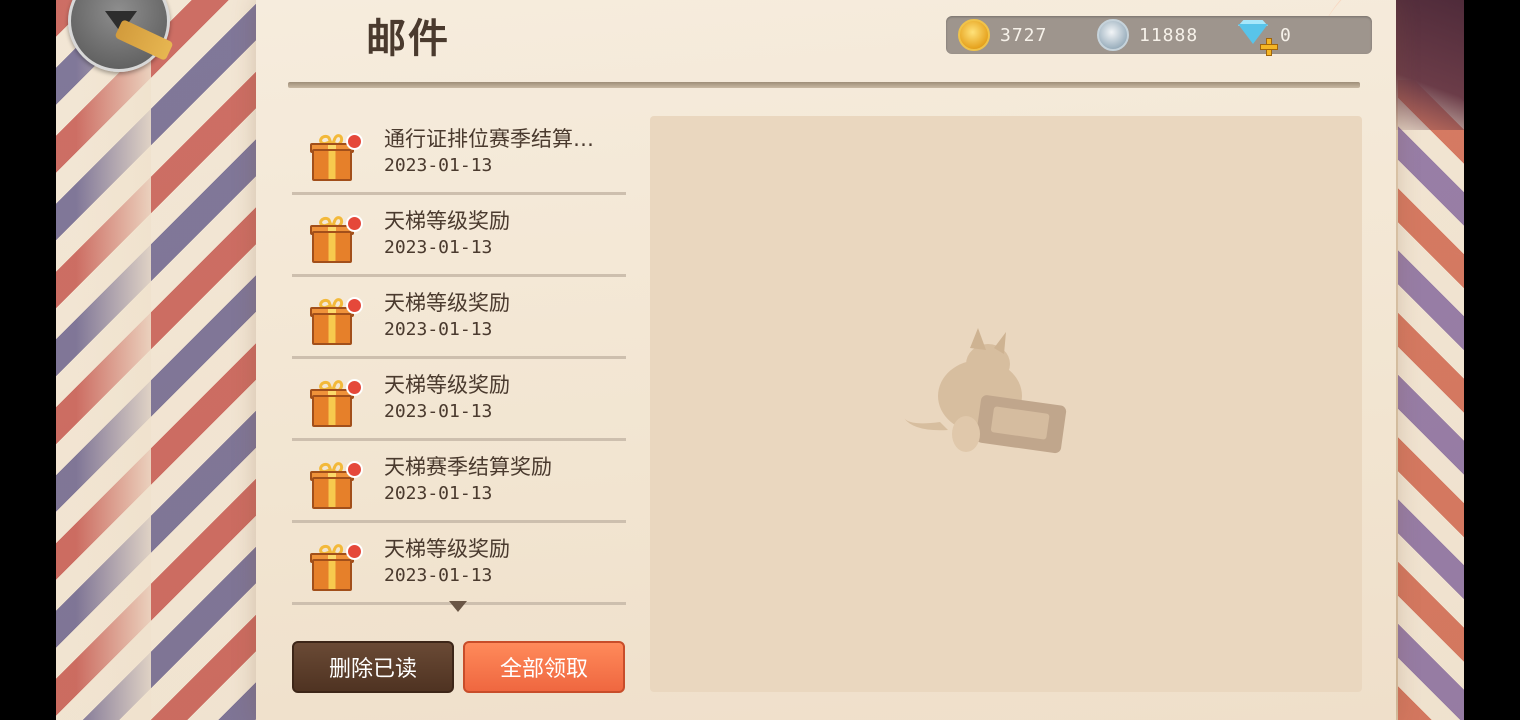 The width and height of the screenshot is (1520, 720). I want to click on gold-coin-icon, so click(974, 35).